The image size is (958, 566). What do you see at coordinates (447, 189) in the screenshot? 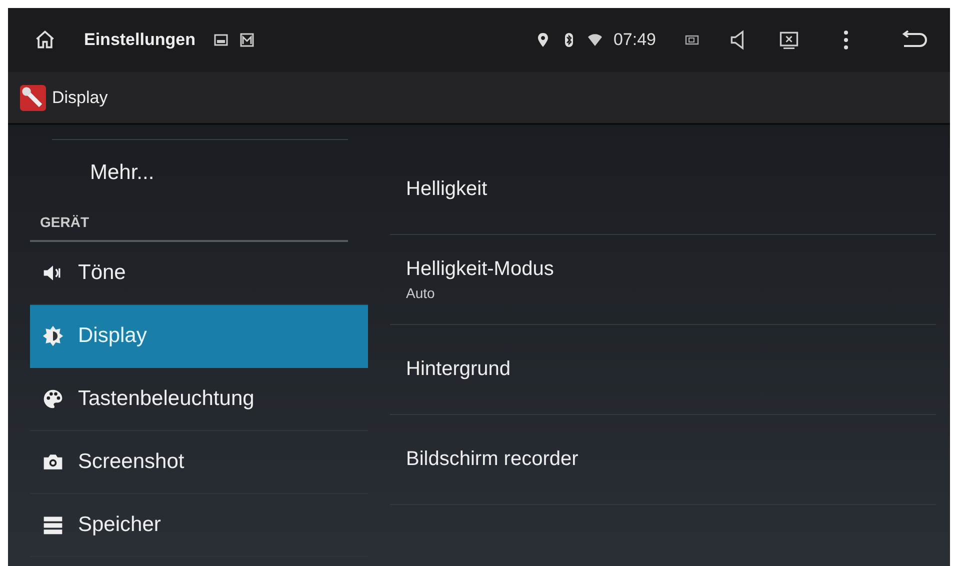
I see `setting-title: Helligkeit` at bounding box center [447, 189].